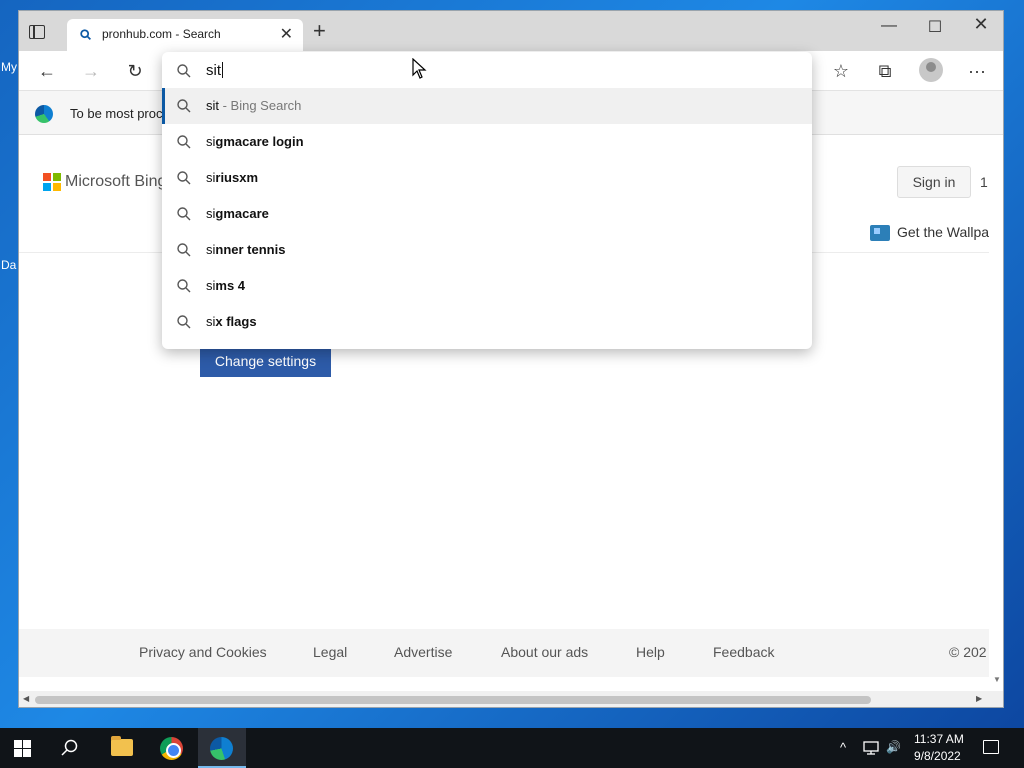 Image resolution: width=1024 pixels, height=768 pixels. Describe the element at coordinates (871, 748) in the screenshot. I see `network-icon` at that location.